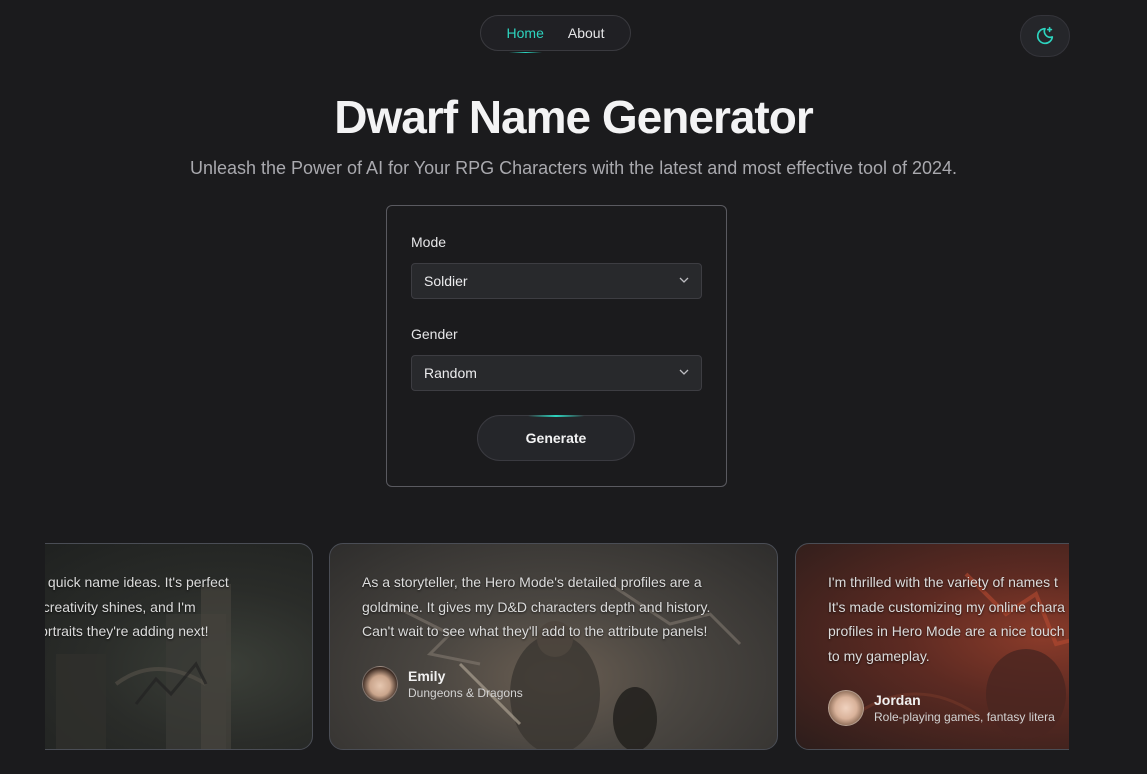  I want to click on testimonial-line: AI's creativity shines, and I'm, so click(120, 606).